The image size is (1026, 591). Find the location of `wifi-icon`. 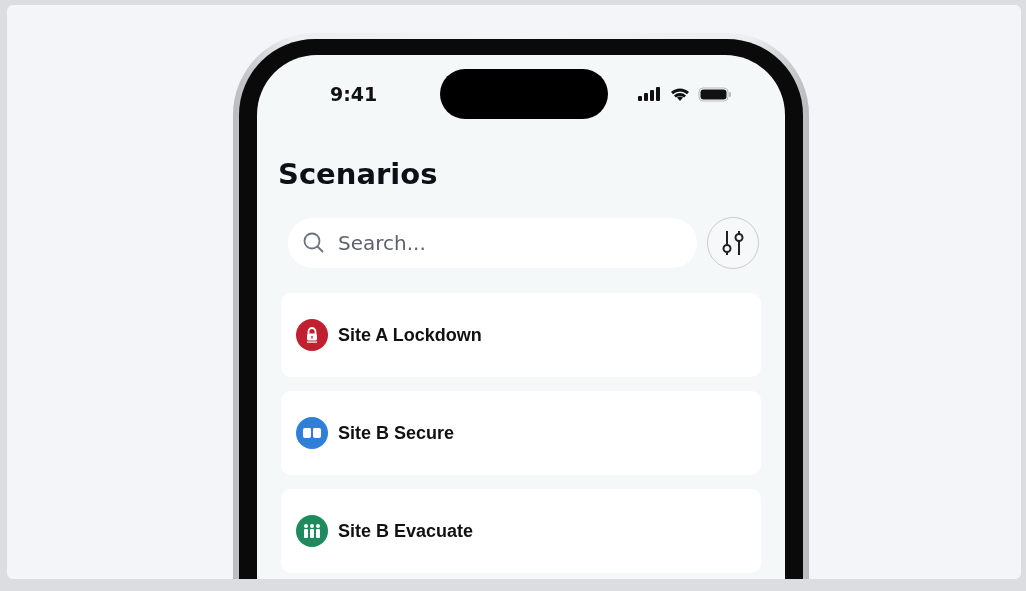

wifi-icon is located at coordinates (680, 94).